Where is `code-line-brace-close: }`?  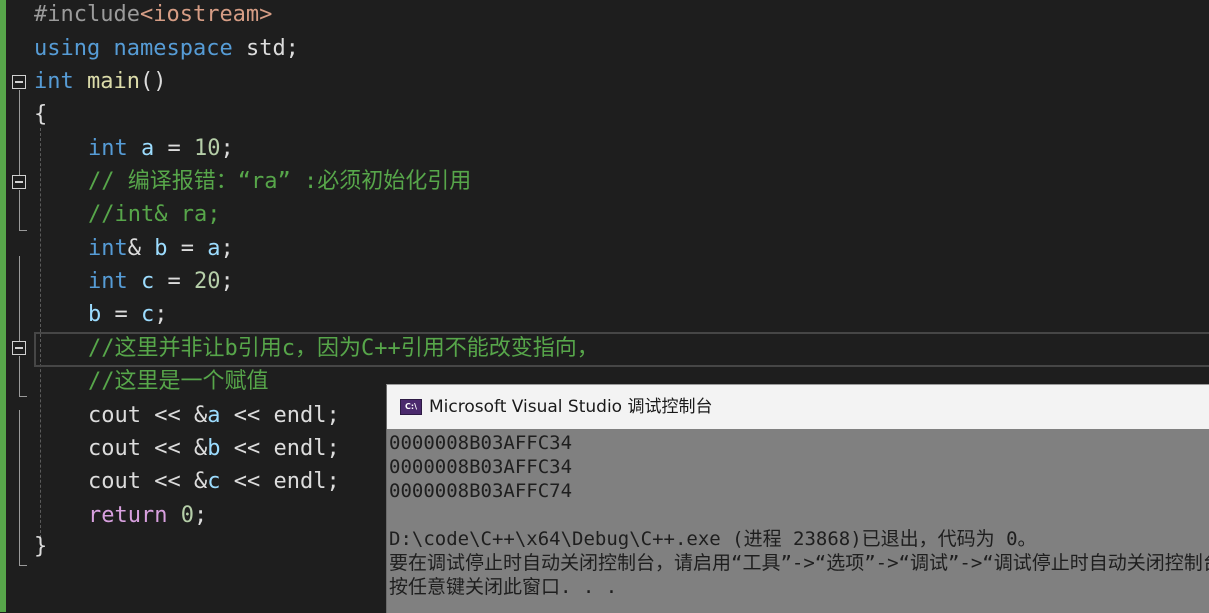 code-line-brace-close: } is located at coordinates (40, 546).